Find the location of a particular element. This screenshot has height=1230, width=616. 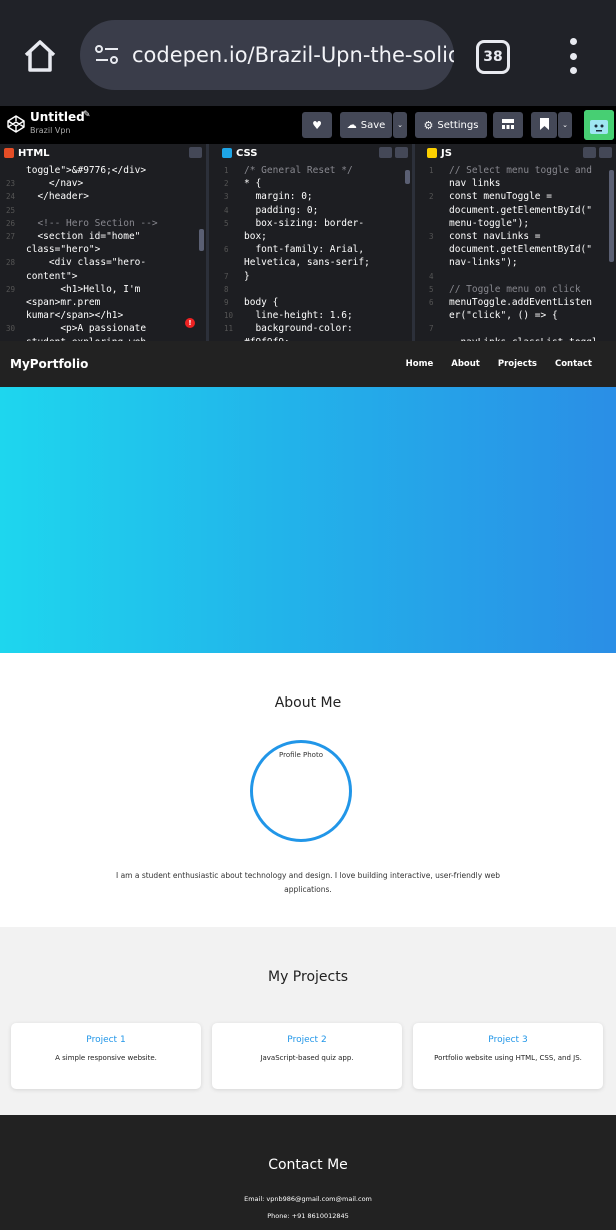

code-line: 3 margin: 0; is located at coordinates (315, 196).